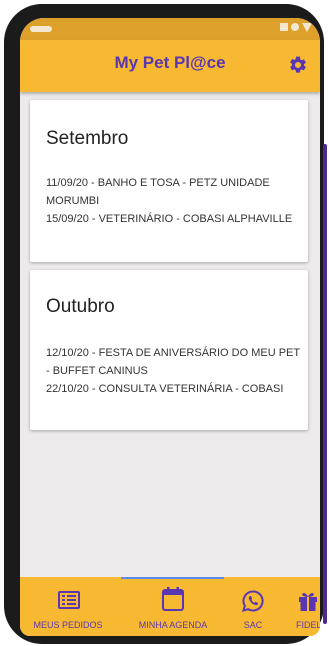 The width and height of the screenshot is (329, 646). I want to click on nav-item-fidelidade: FIDELID, so click(299, 606).